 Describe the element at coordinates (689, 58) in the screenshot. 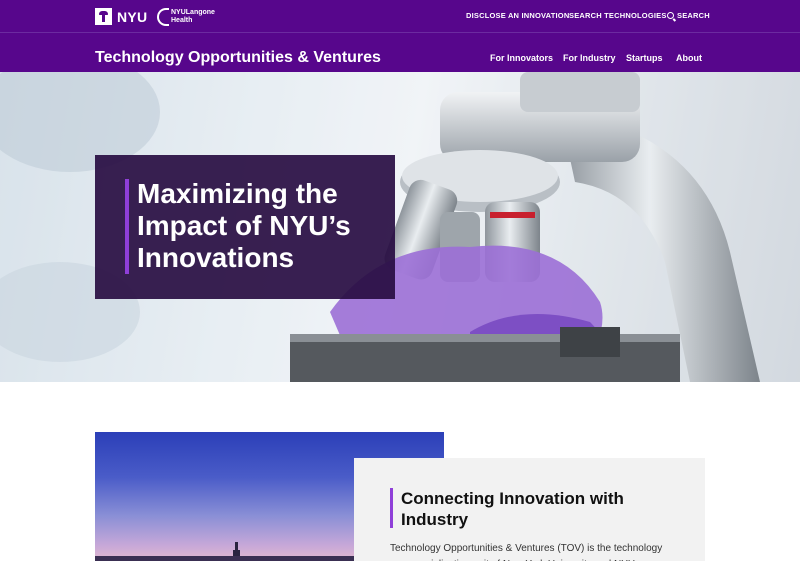

I see `nav-about: About` at that location.